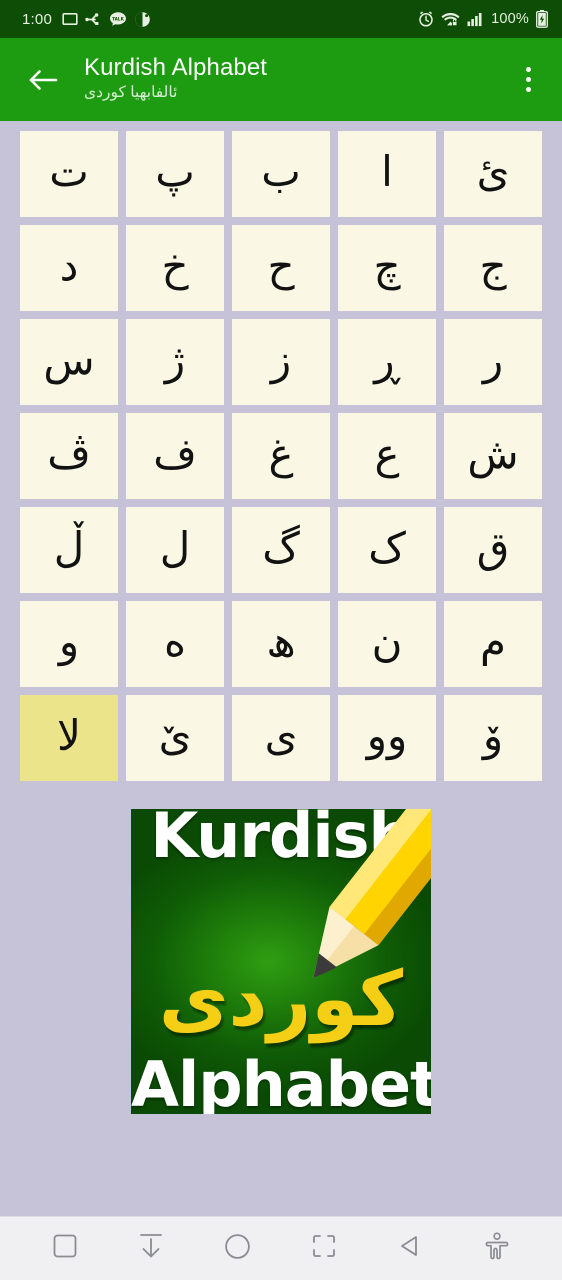 The width and height of the screenshot is (562, 1280). Describe the element at coordinates (175, 644) in the screenshot. I see `letter-cell: ە` at that location.